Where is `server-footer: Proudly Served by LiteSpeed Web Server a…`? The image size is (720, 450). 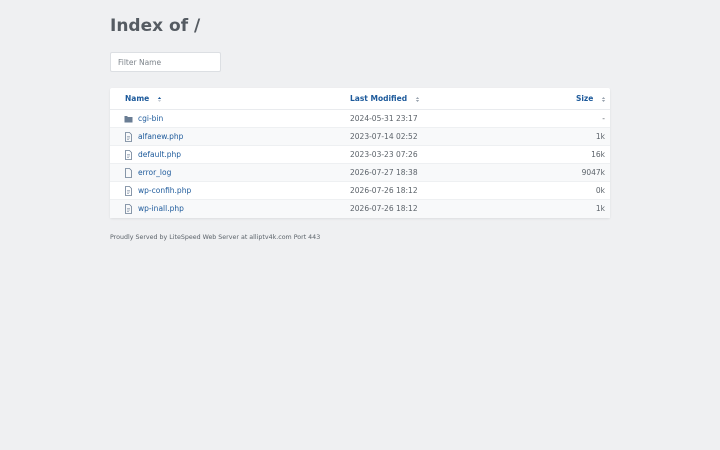 server-footer: Proudly Served by LiteSpeed Web Server a… is located at coordinates (215, 237).